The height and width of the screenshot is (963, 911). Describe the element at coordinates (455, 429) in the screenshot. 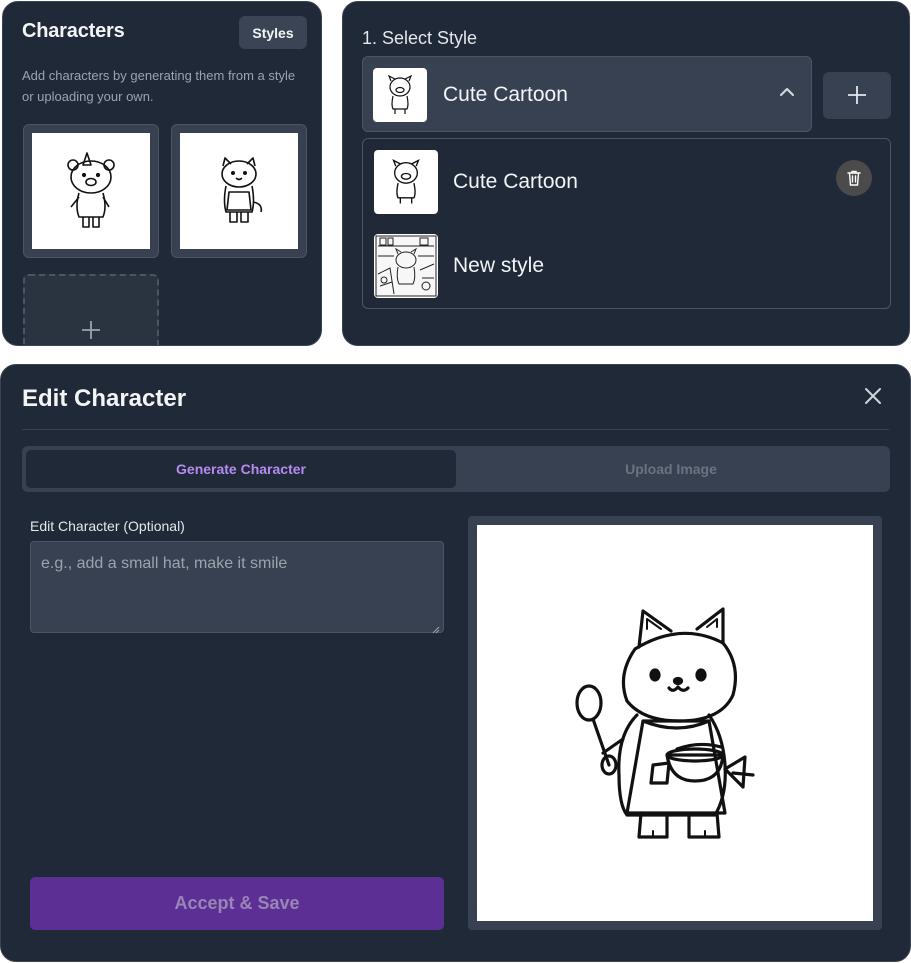

I see `header-divider` at that location.